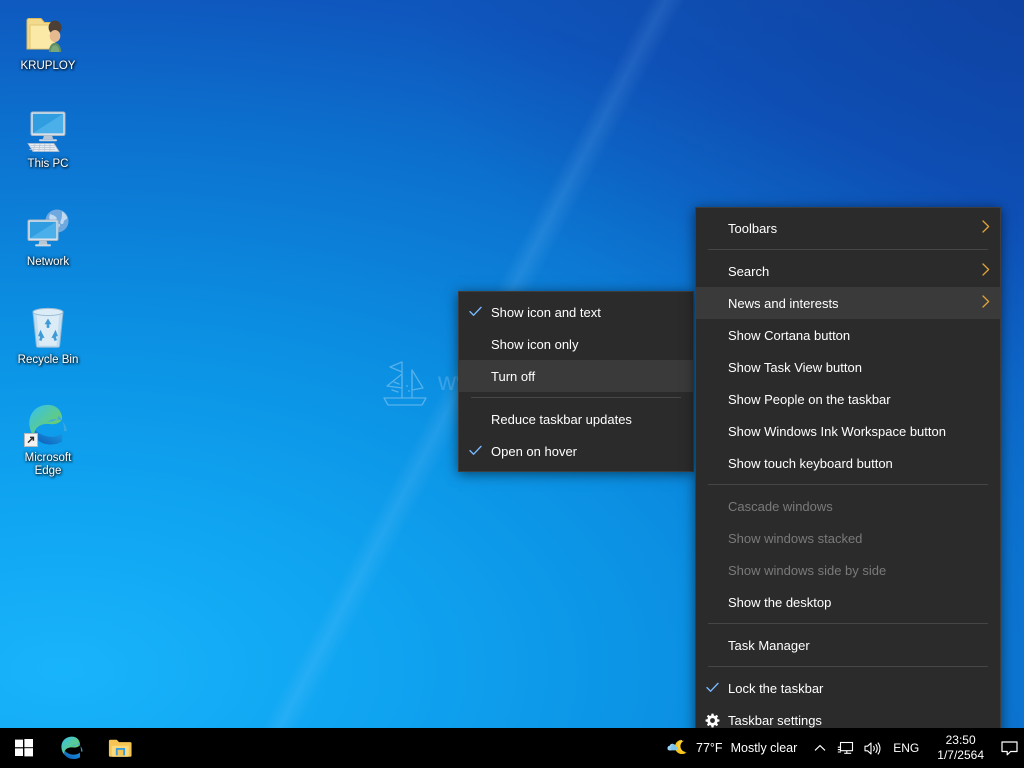  I want to click on clock: 23:50 1/7/2564, so click(960, 748).